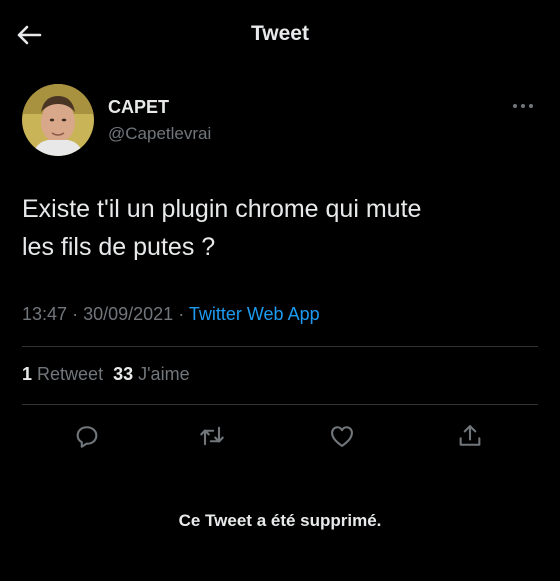  I want to click on share-button, so click(470, 436).